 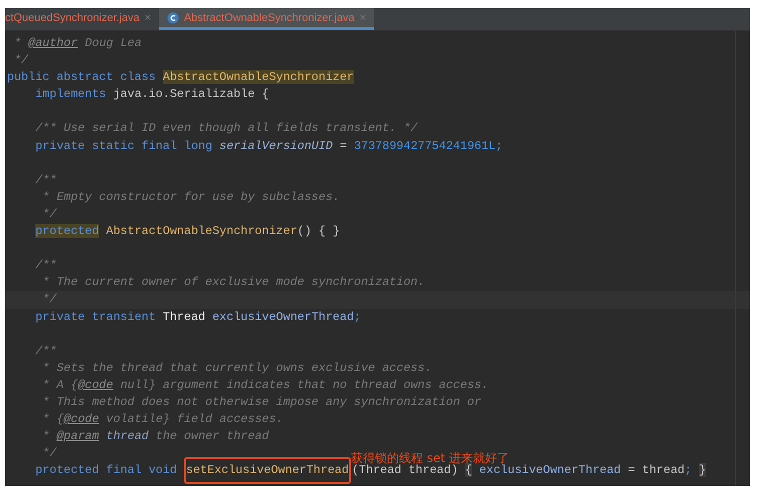 What do you see at coordinates (236, 368) in the screenshot?
I see `code-line: * Sets the thread that currently owns exclusive access.` at bounding box center [236, 368].